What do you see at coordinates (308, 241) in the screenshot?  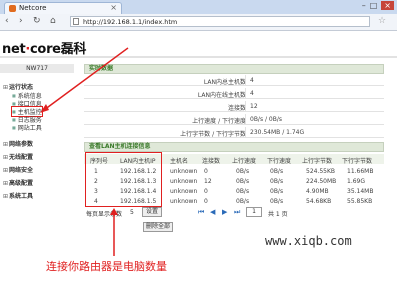 I see `watermark: www.xiqb.com` at bounding box center [308, 241].